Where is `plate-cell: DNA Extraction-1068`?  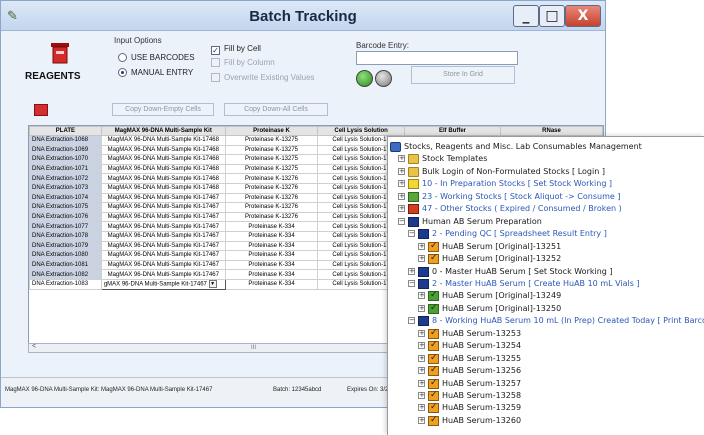 plate-cell: DNA Extraction-1068 is located at coordinates (65, 140).